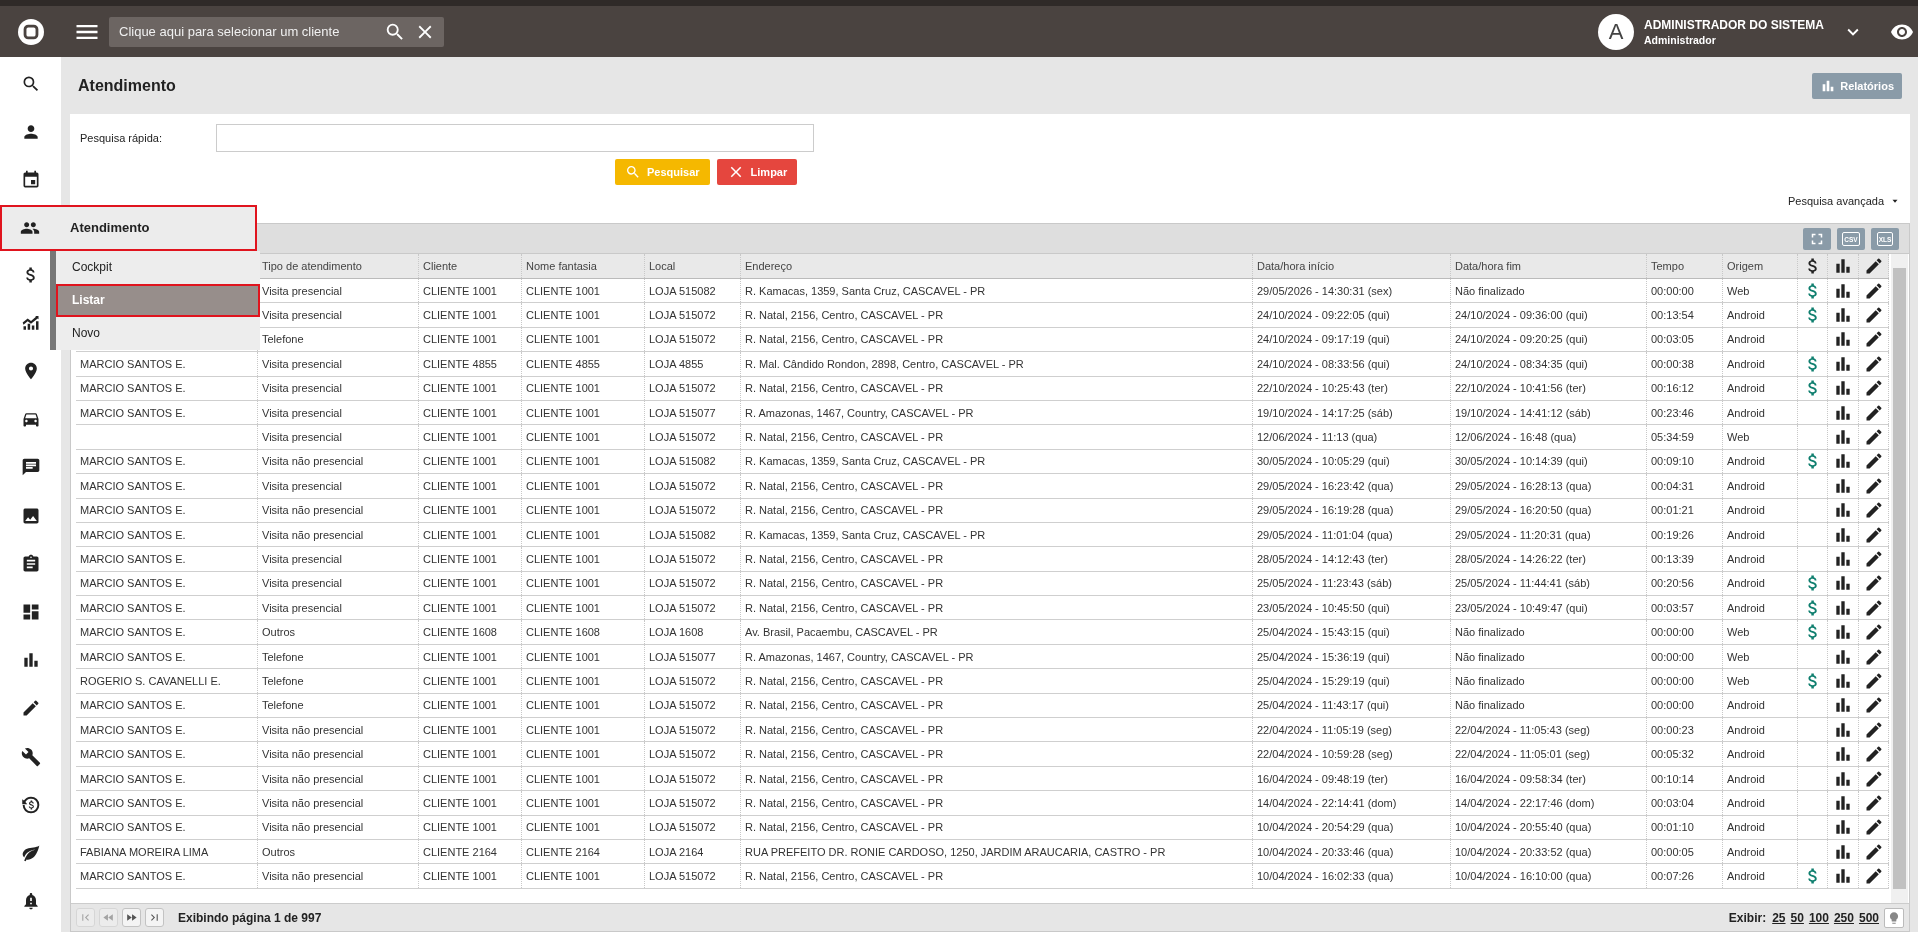 The image size is (1918, 932). I want to click on table-cell: 19/10/2024 - 14:41:12 (sáb), so click(1549, 412).